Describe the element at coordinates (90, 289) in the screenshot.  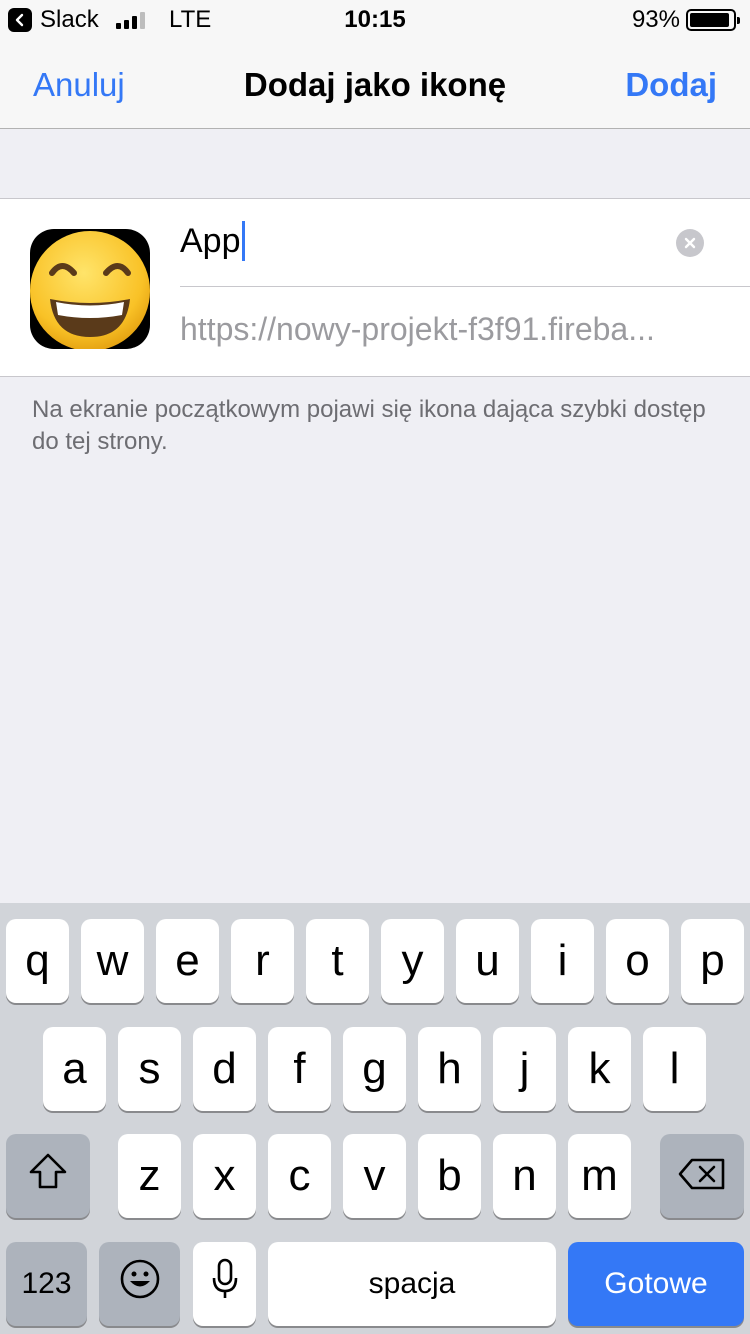
I see `smiley-app-icon` at that location.